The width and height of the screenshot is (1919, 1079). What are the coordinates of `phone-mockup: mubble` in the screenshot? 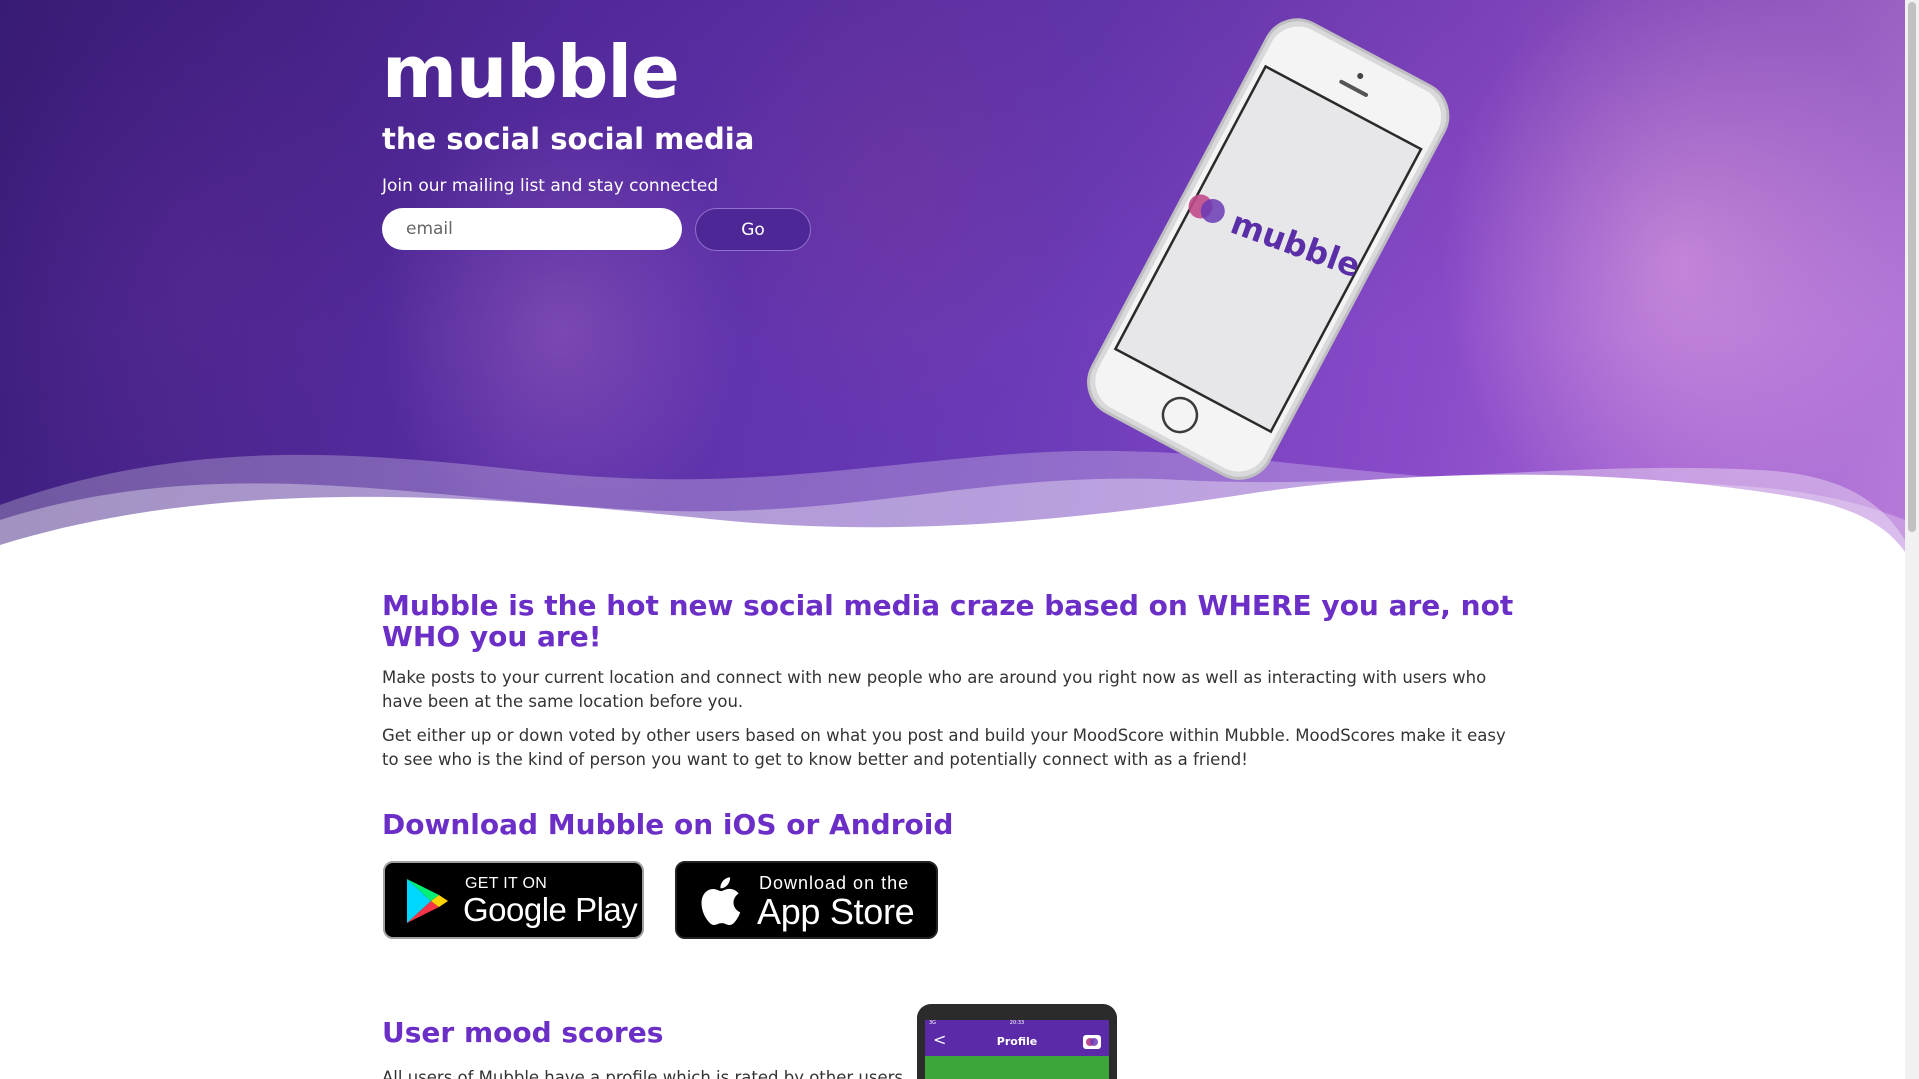 It's located at (1265, 270).